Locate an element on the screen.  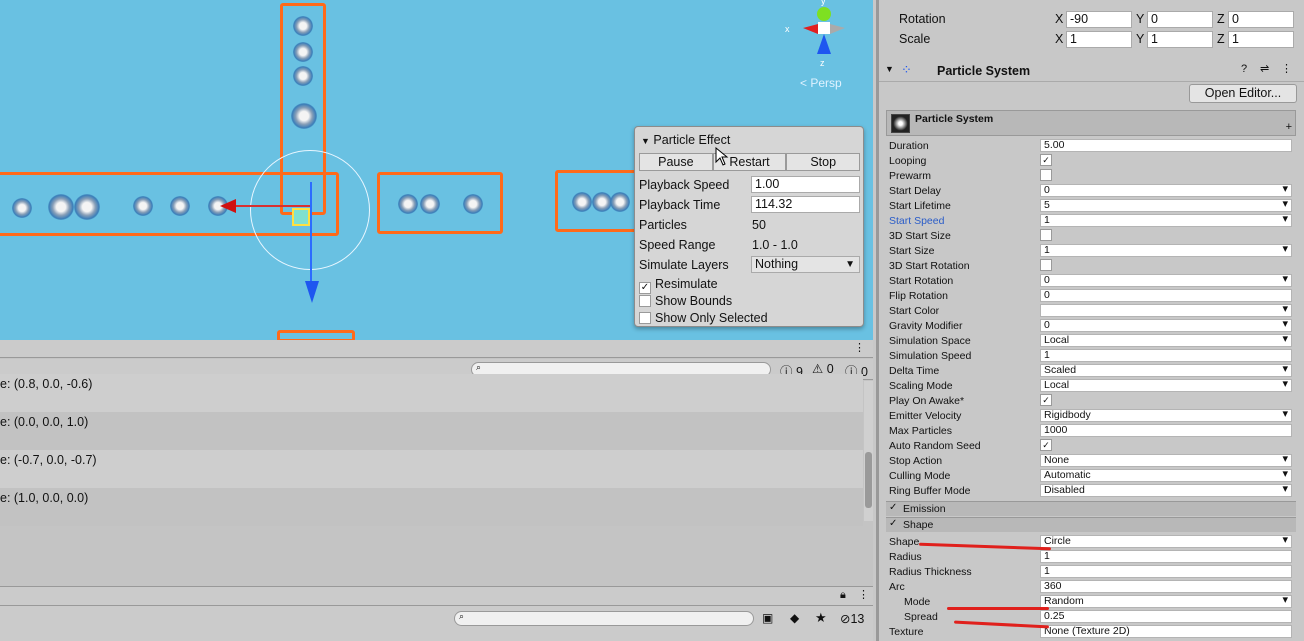
checkbox-icon is located at coordinates (645, 301).